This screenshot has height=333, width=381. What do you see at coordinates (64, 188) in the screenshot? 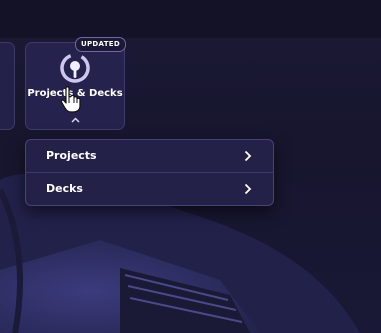
I see `menu-item-label: Decks` at bounding box center [64, 188].